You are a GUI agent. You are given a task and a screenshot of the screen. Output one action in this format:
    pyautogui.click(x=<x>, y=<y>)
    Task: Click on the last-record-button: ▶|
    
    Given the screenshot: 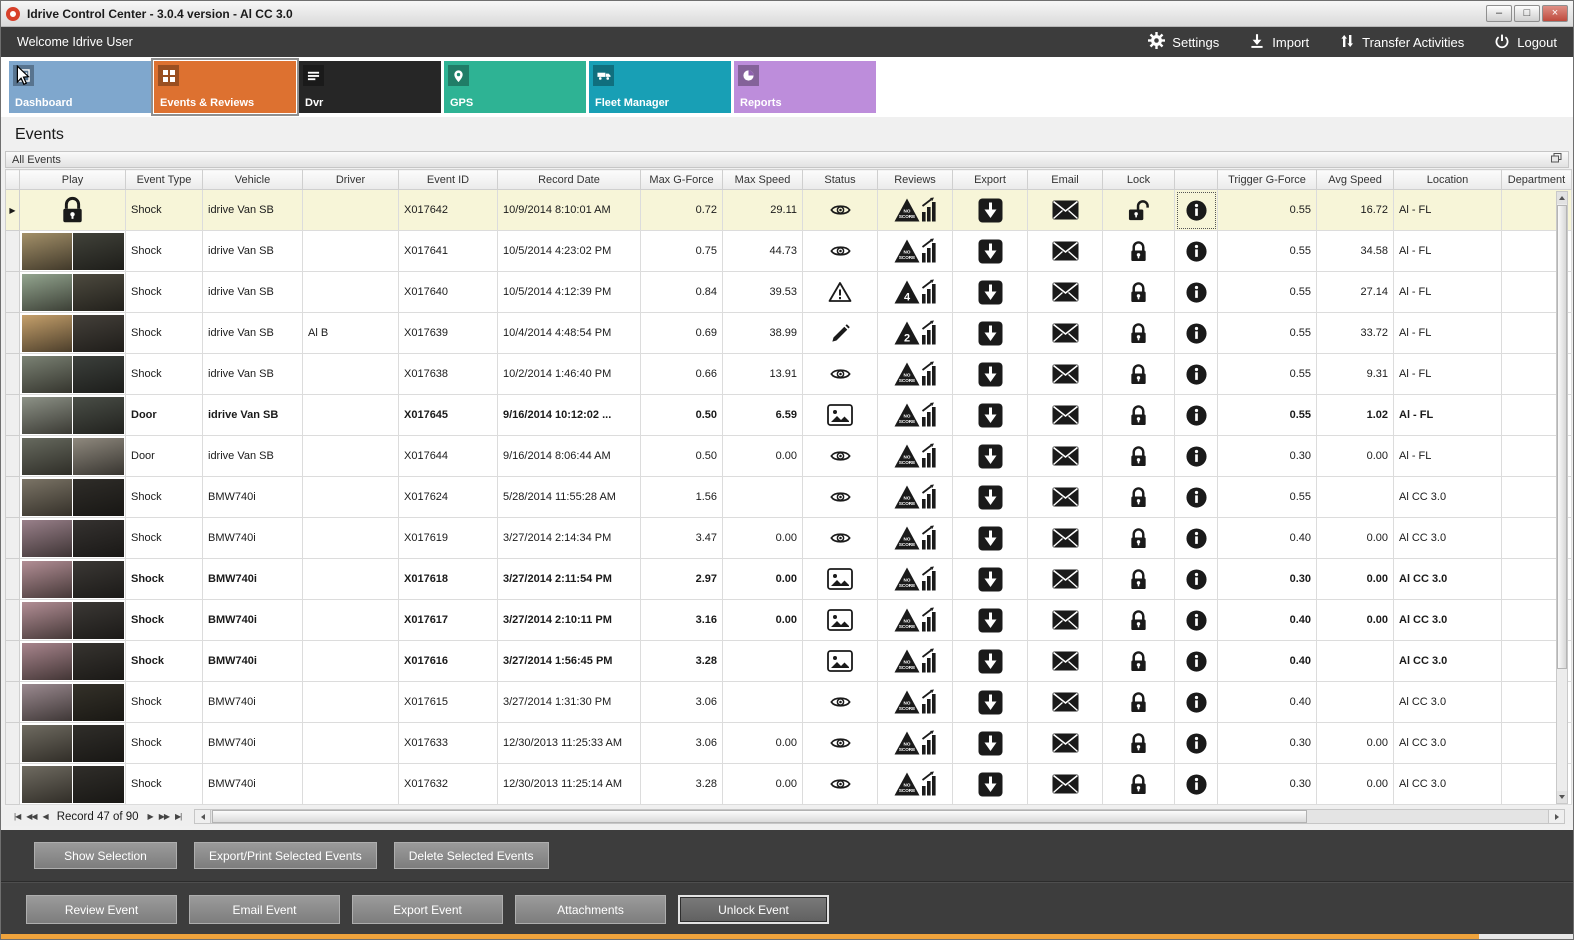 What is the action you would take?
    pyautogui.click(x=178, y=816)
    